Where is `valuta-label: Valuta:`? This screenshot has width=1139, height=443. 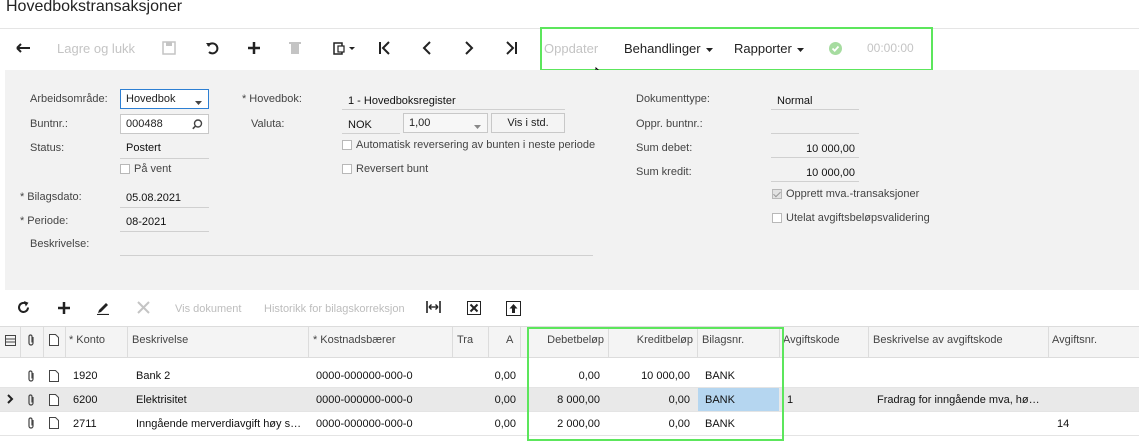
valuta-label: Valuta: is located at coordinates (268, 124).